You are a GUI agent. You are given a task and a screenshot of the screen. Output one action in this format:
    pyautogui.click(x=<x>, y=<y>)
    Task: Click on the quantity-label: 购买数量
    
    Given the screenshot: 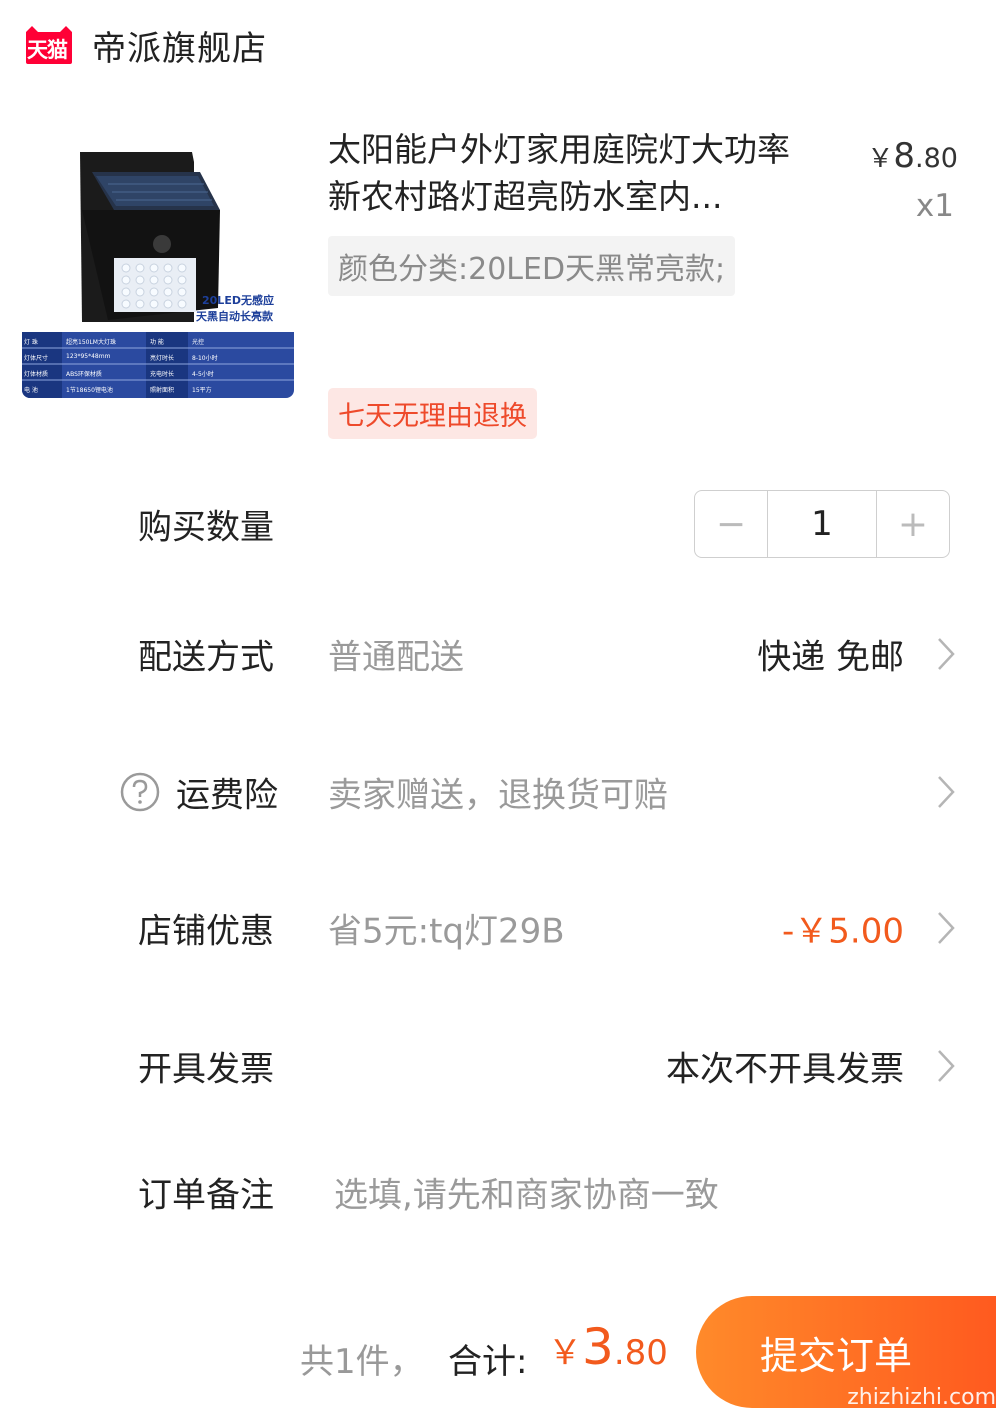 What is the action you would take?
    pyautogui.click(x=206, y=527)
    